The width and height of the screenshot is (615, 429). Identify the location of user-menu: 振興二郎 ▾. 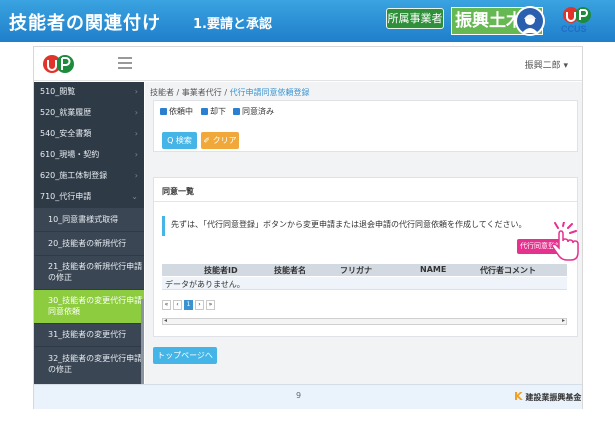
(546, 64).